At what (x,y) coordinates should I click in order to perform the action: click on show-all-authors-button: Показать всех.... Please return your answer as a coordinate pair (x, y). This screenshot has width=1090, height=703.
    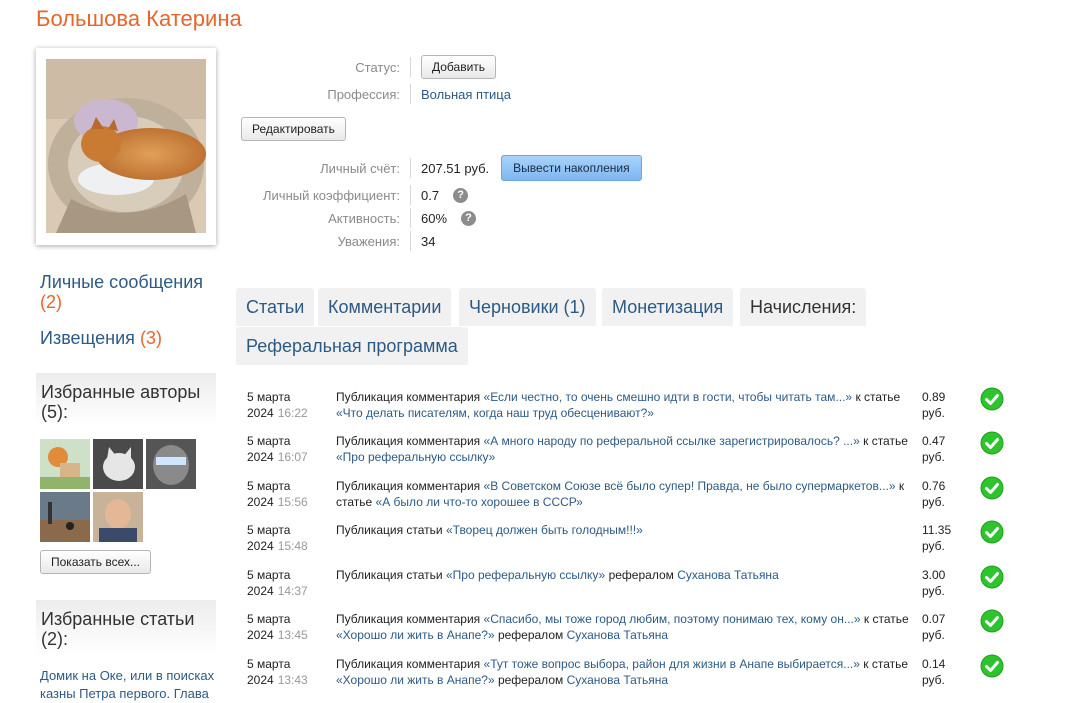
    Looking at the image, I should click on (95, 562).